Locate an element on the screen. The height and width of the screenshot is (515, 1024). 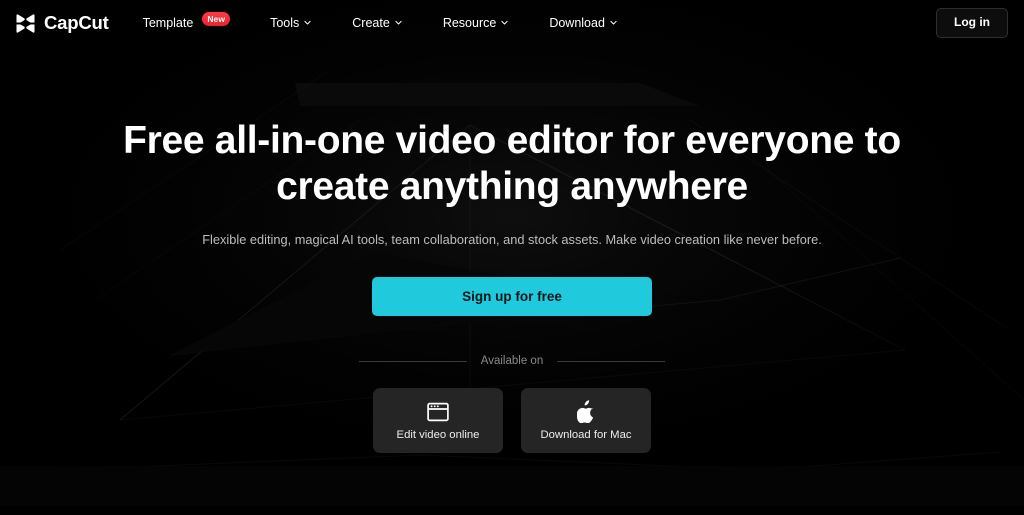
edit-video-online-card: Edit video online is located at coordinates (438, 421).